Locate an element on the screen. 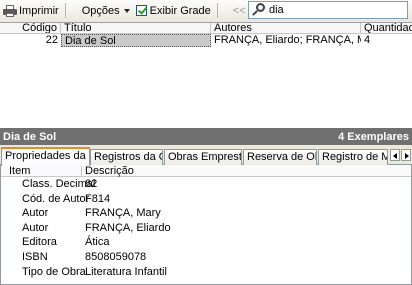 The image size is (412, 285). search-input is located at coordinates (334, 10).